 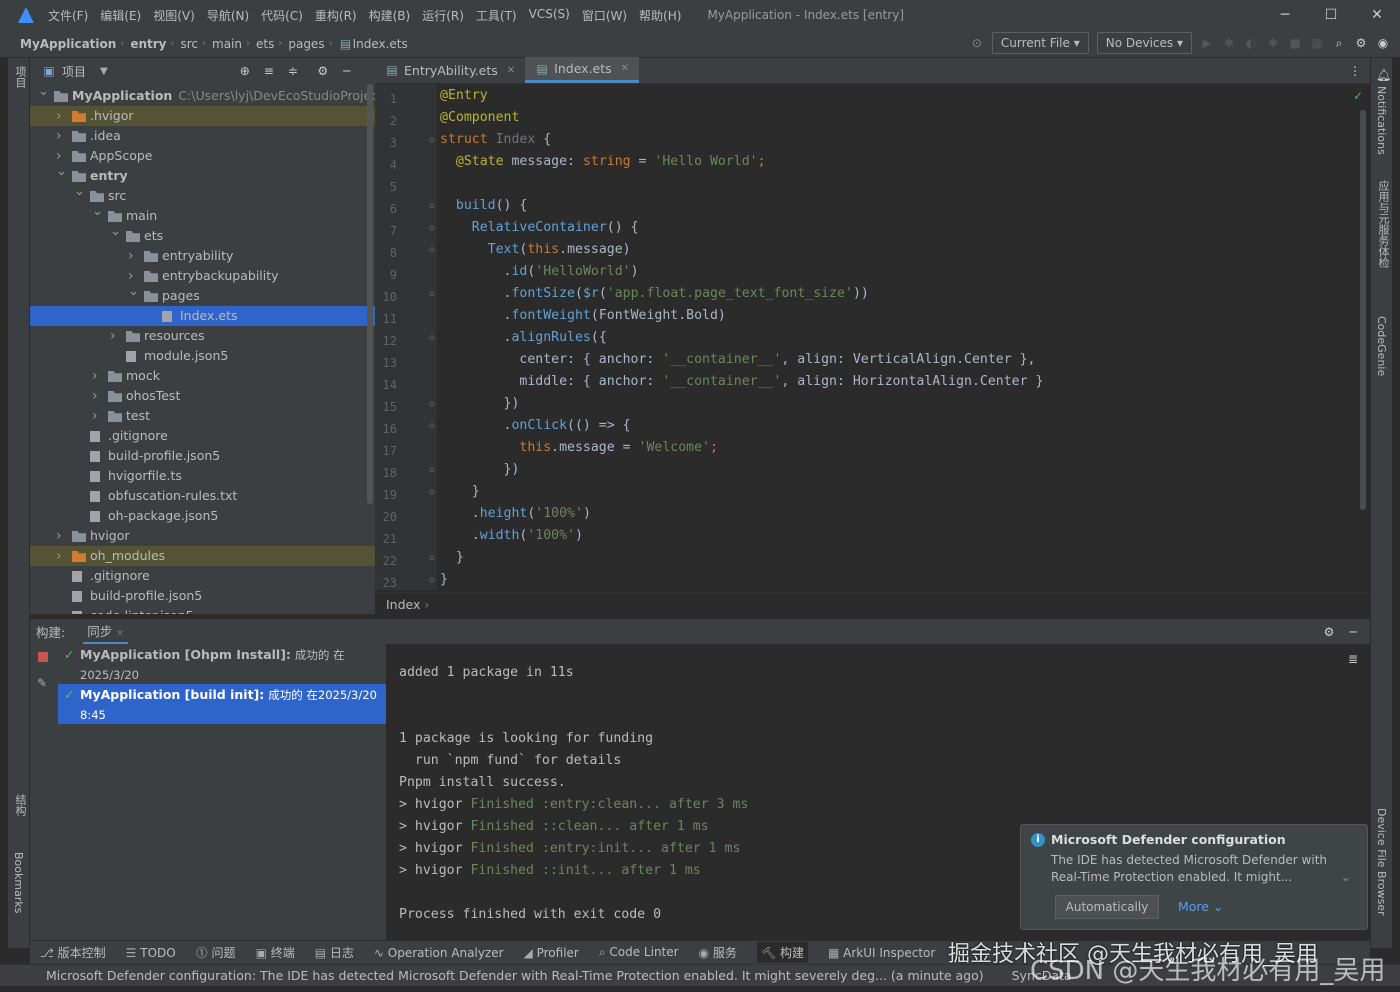 I want to click on close-icon: ✕, so click(x=1377, y=15).